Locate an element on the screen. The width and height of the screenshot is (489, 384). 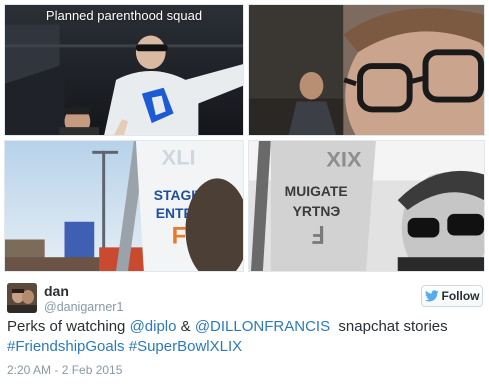
follow-button: Follow is located at coordinates (452, 296).